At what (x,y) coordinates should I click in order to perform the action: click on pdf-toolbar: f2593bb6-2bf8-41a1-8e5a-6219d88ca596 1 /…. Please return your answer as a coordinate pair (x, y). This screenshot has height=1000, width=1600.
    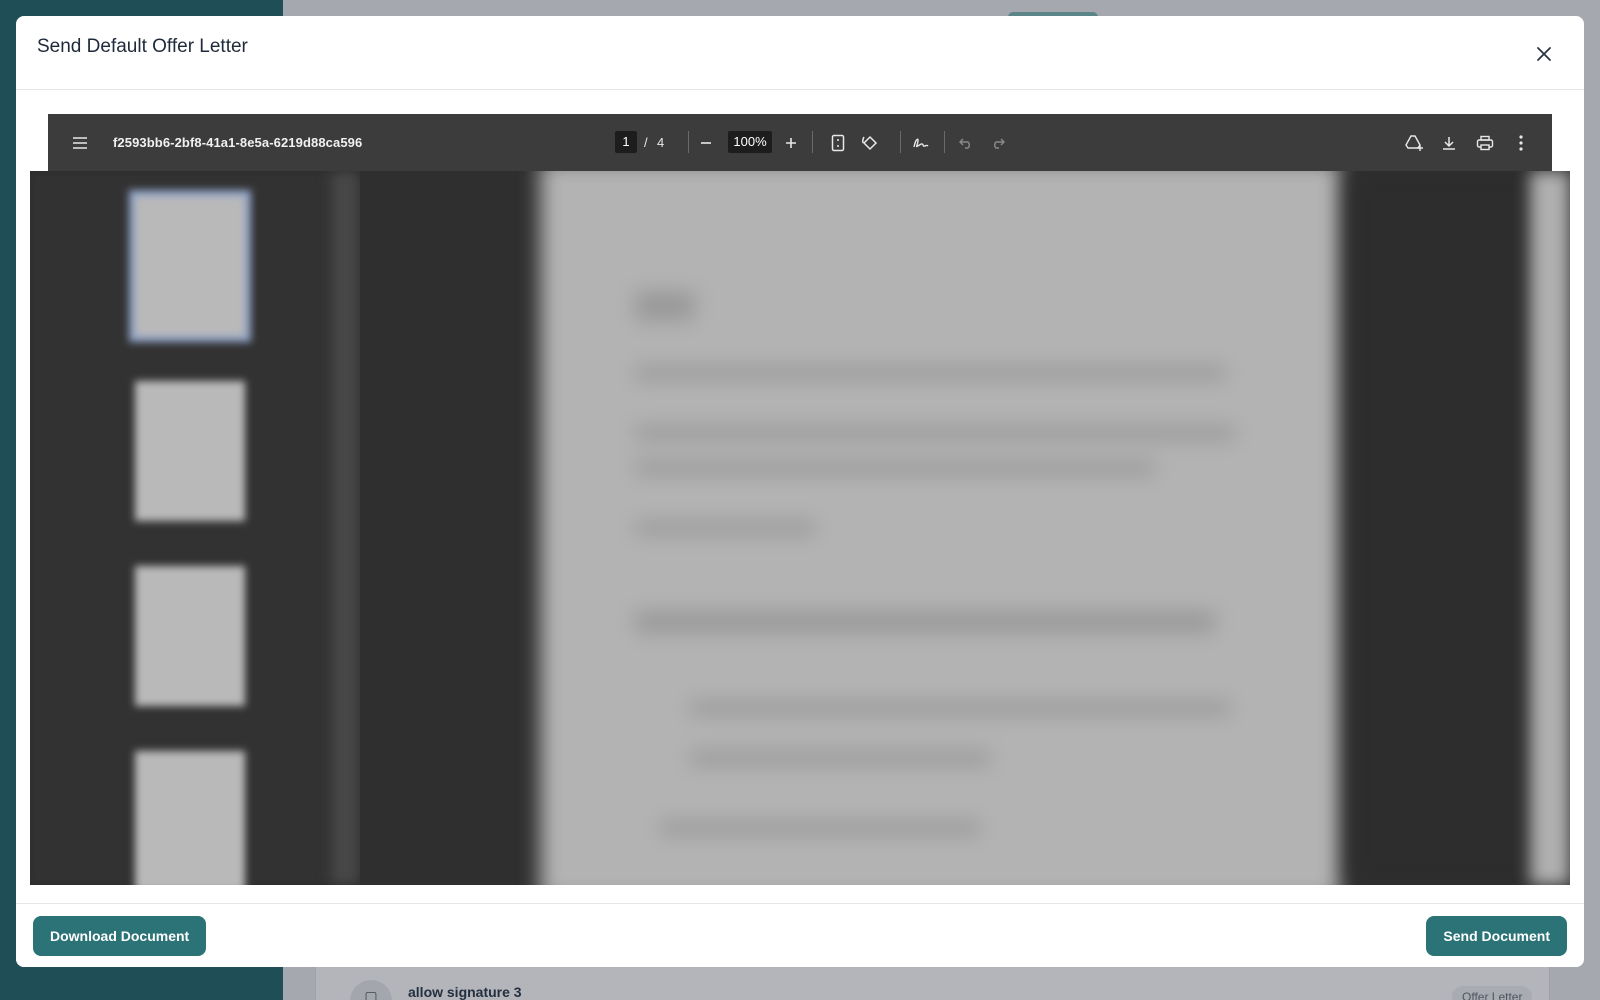
    Looking at the image, I should click on (800, 142).